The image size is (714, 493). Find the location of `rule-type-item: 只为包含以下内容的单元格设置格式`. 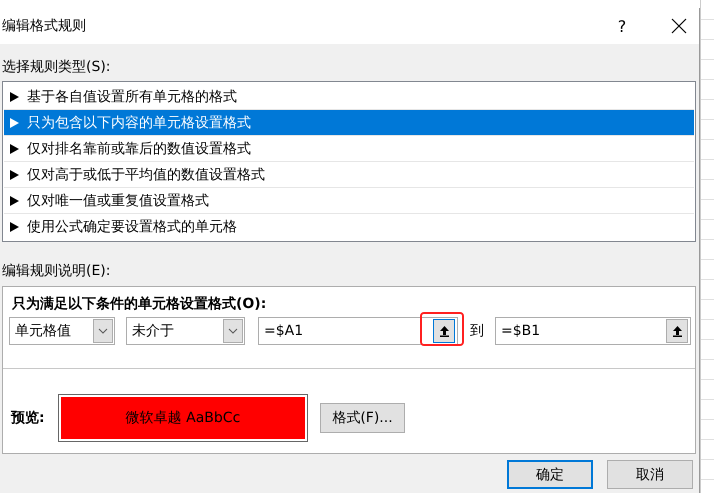

rule-type-item: 只为包含以下内容的单元格设置格式 is located at coordinates (349, 123).